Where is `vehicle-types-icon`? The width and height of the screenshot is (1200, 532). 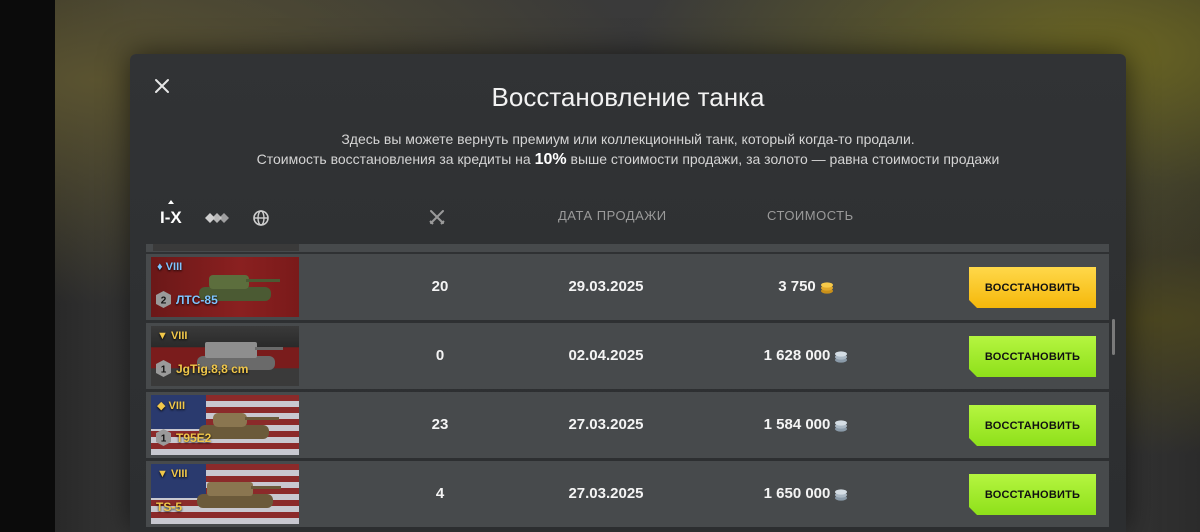 vehicle-types-icon is located at coordinates (216, 218).